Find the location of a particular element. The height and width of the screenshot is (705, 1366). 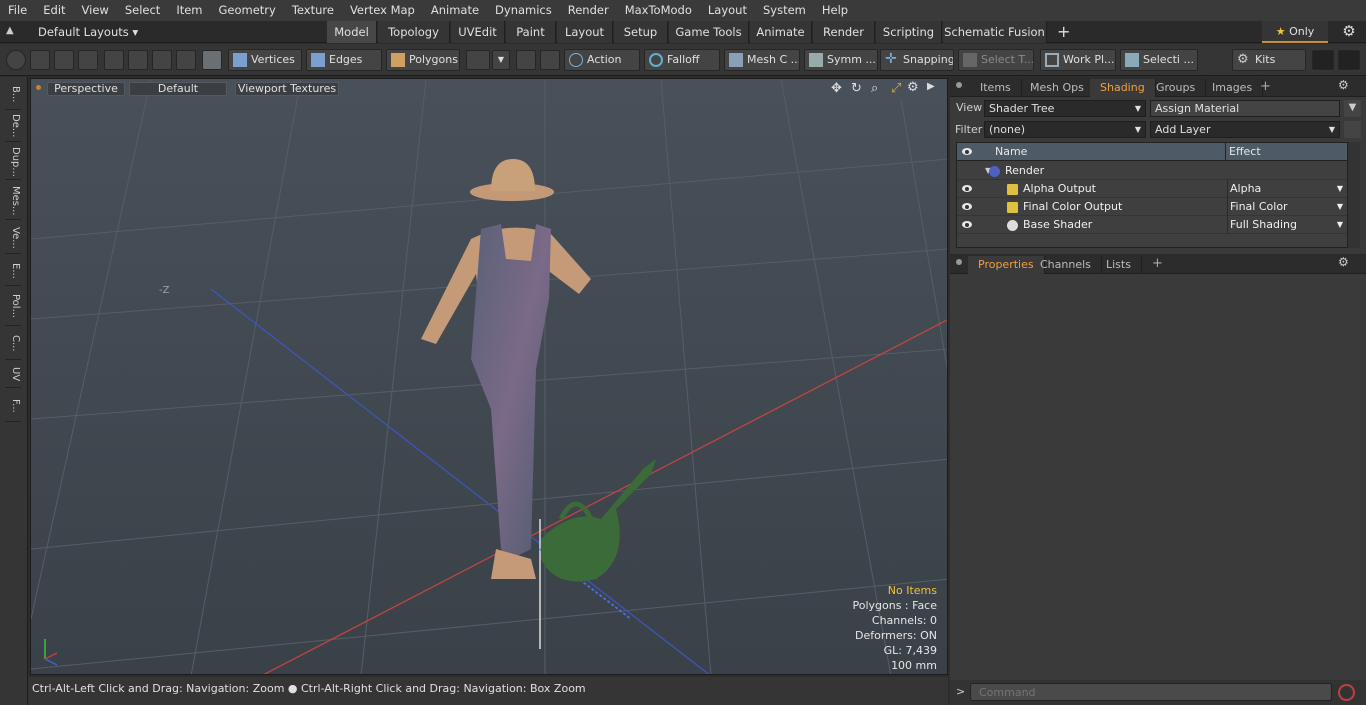

add-panel-tab-icon: + is located at coordinates (1265, 86).